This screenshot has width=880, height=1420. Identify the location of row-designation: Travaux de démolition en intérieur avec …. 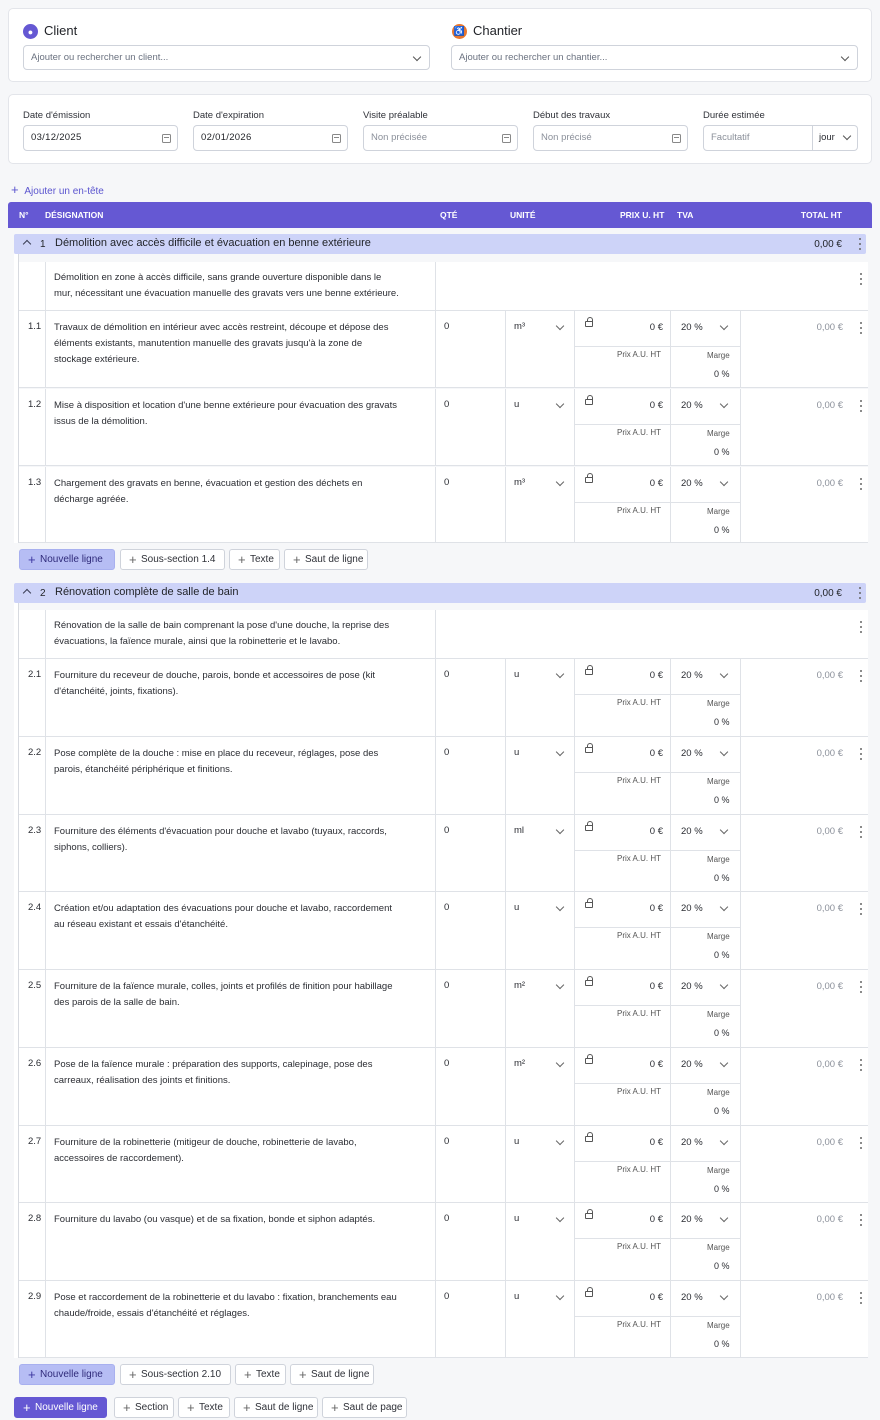
(226, 344).